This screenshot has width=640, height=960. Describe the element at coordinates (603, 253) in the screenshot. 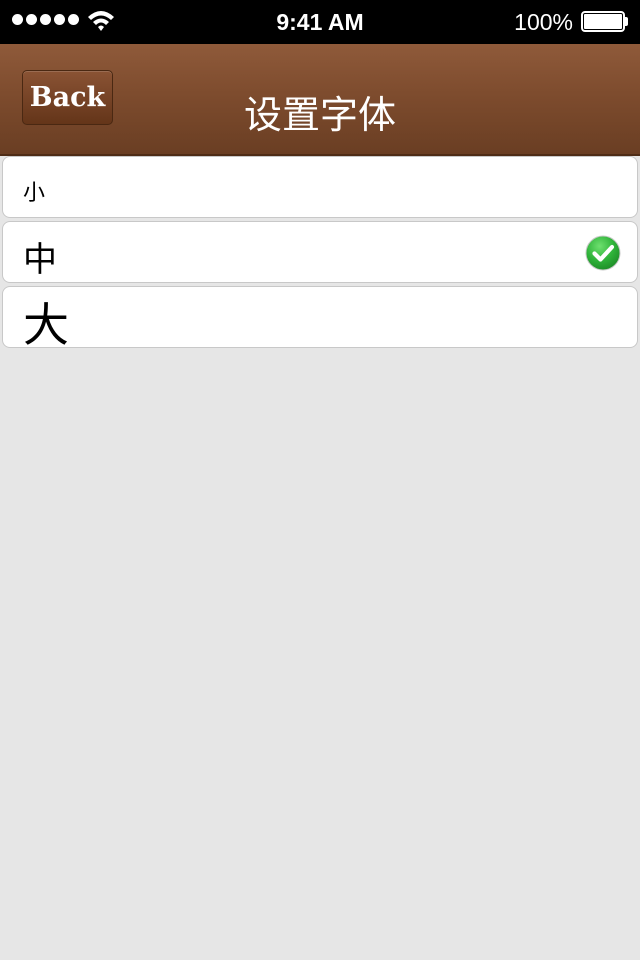

I see `green-checkmark-icon` at that location.